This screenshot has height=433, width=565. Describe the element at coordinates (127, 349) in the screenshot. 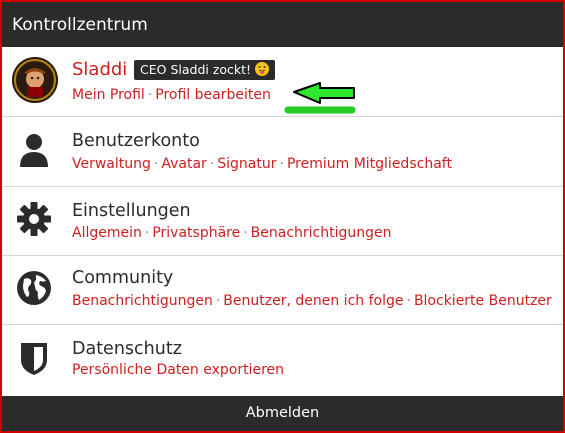

I see `section-title-data-protection: Datenschutz` at that location.